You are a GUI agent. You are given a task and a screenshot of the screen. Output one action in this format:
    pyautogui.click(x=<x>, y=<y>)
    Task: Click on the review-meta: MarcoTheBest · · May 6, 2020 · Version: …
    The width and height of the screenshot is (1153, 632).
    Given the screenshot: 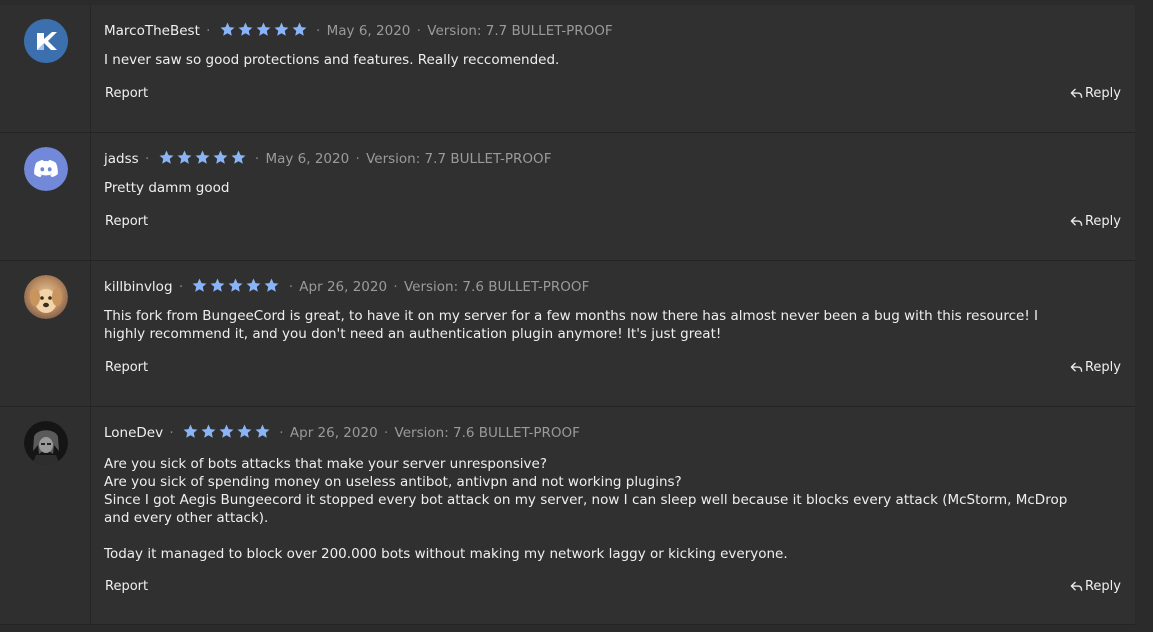 What is the action you would take?
    pyautogui.click(x=358, y=30)
    